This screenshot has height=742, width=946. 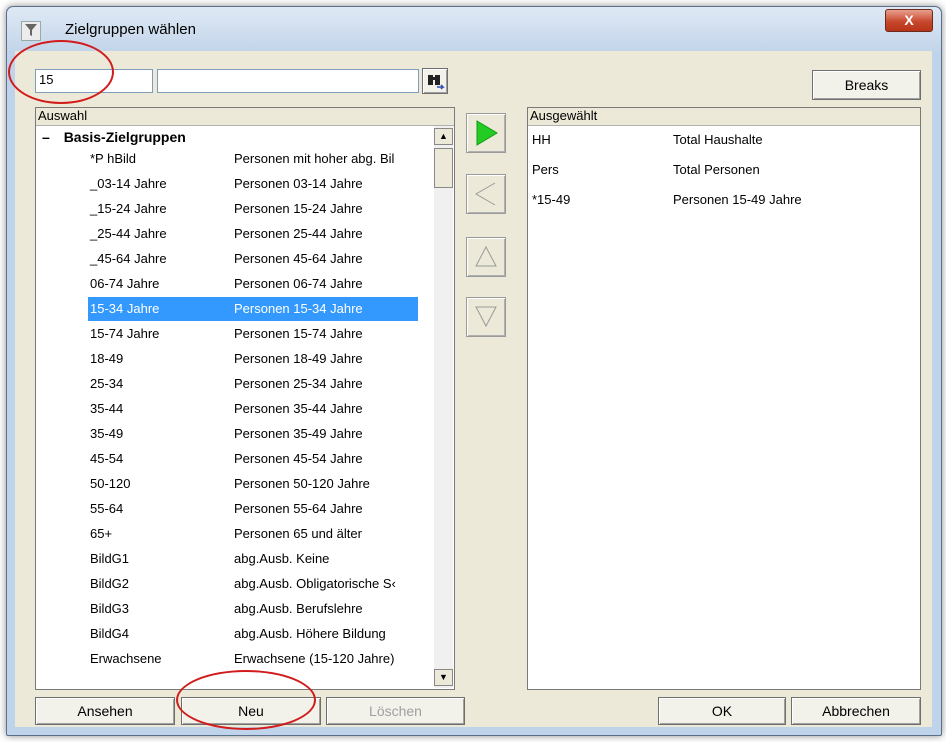 I want to click on item-description: Personen 45-64 Jahre, so click(x=298, y=258).